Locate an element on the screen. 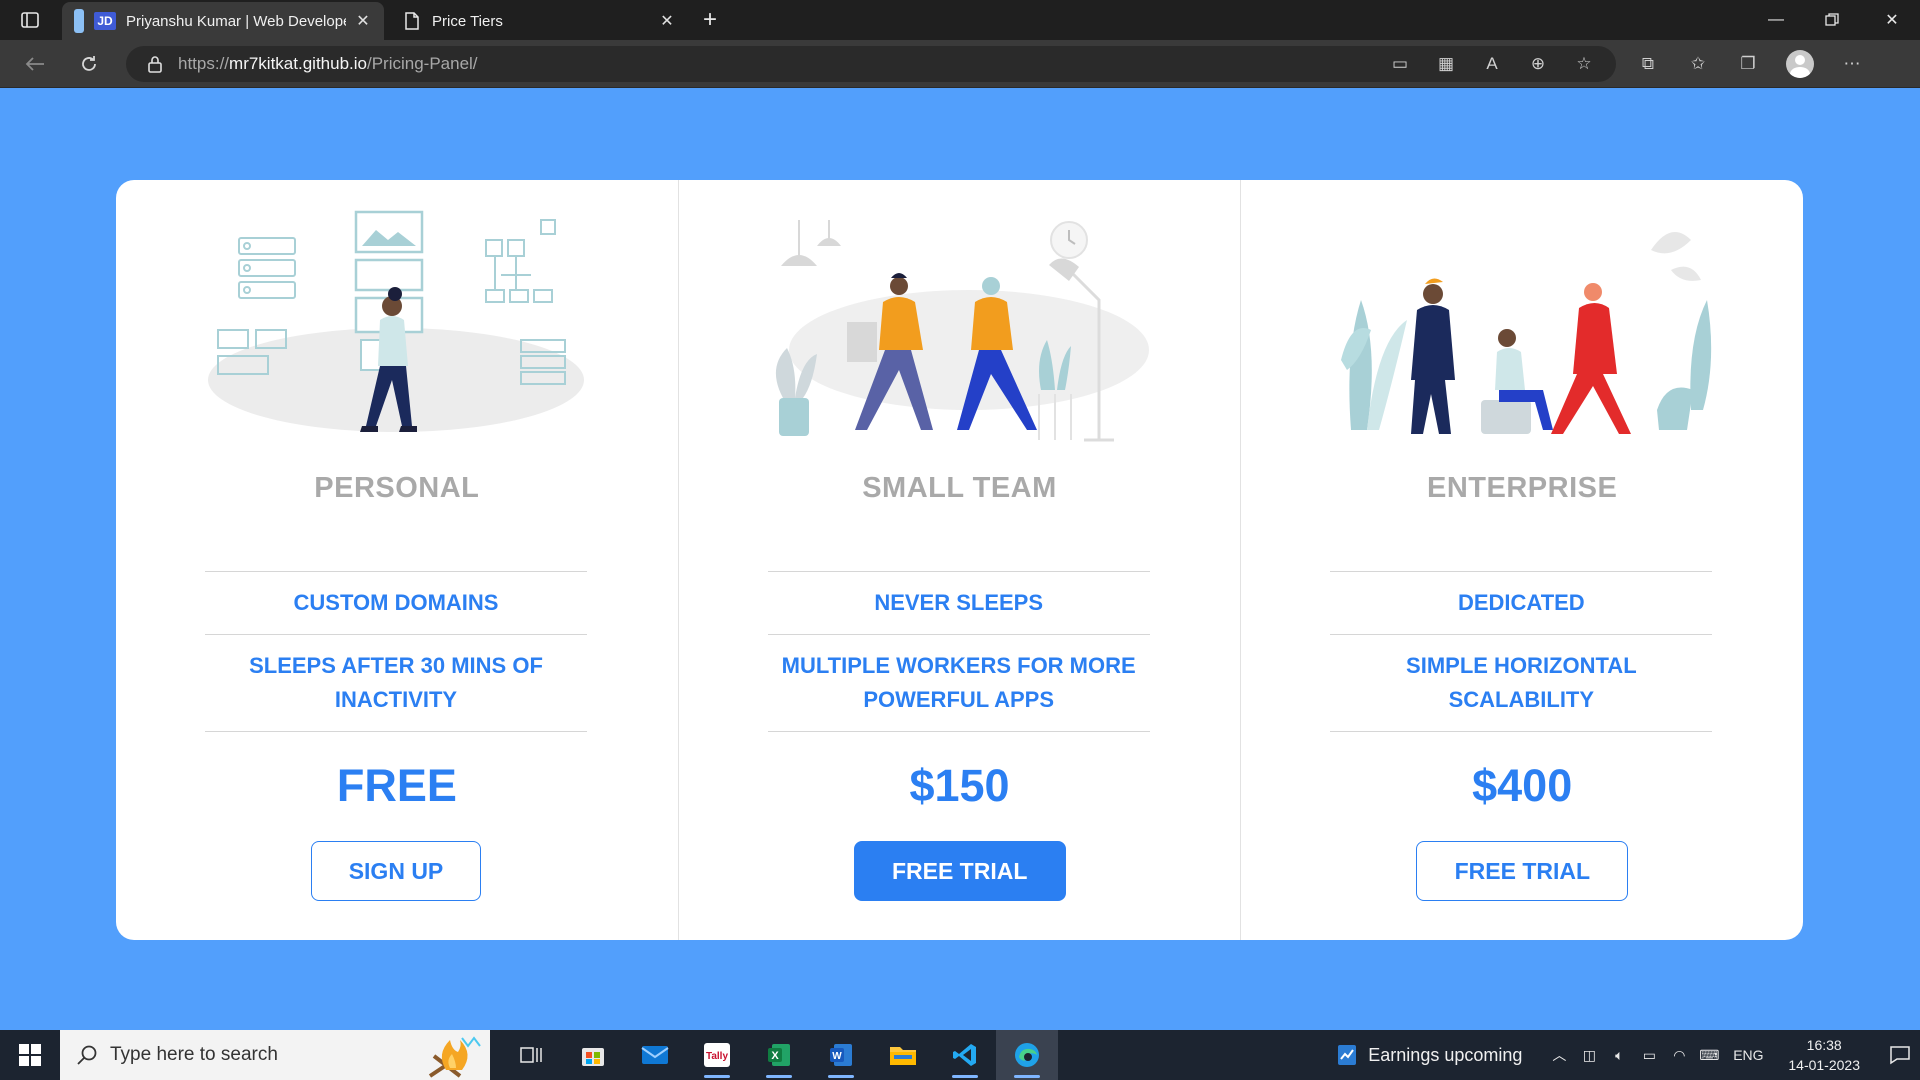 Image resolution: width=1920 pixels, height=1080 pixels. jd-favicon-icon: JD is located at coordinates (105, 21).